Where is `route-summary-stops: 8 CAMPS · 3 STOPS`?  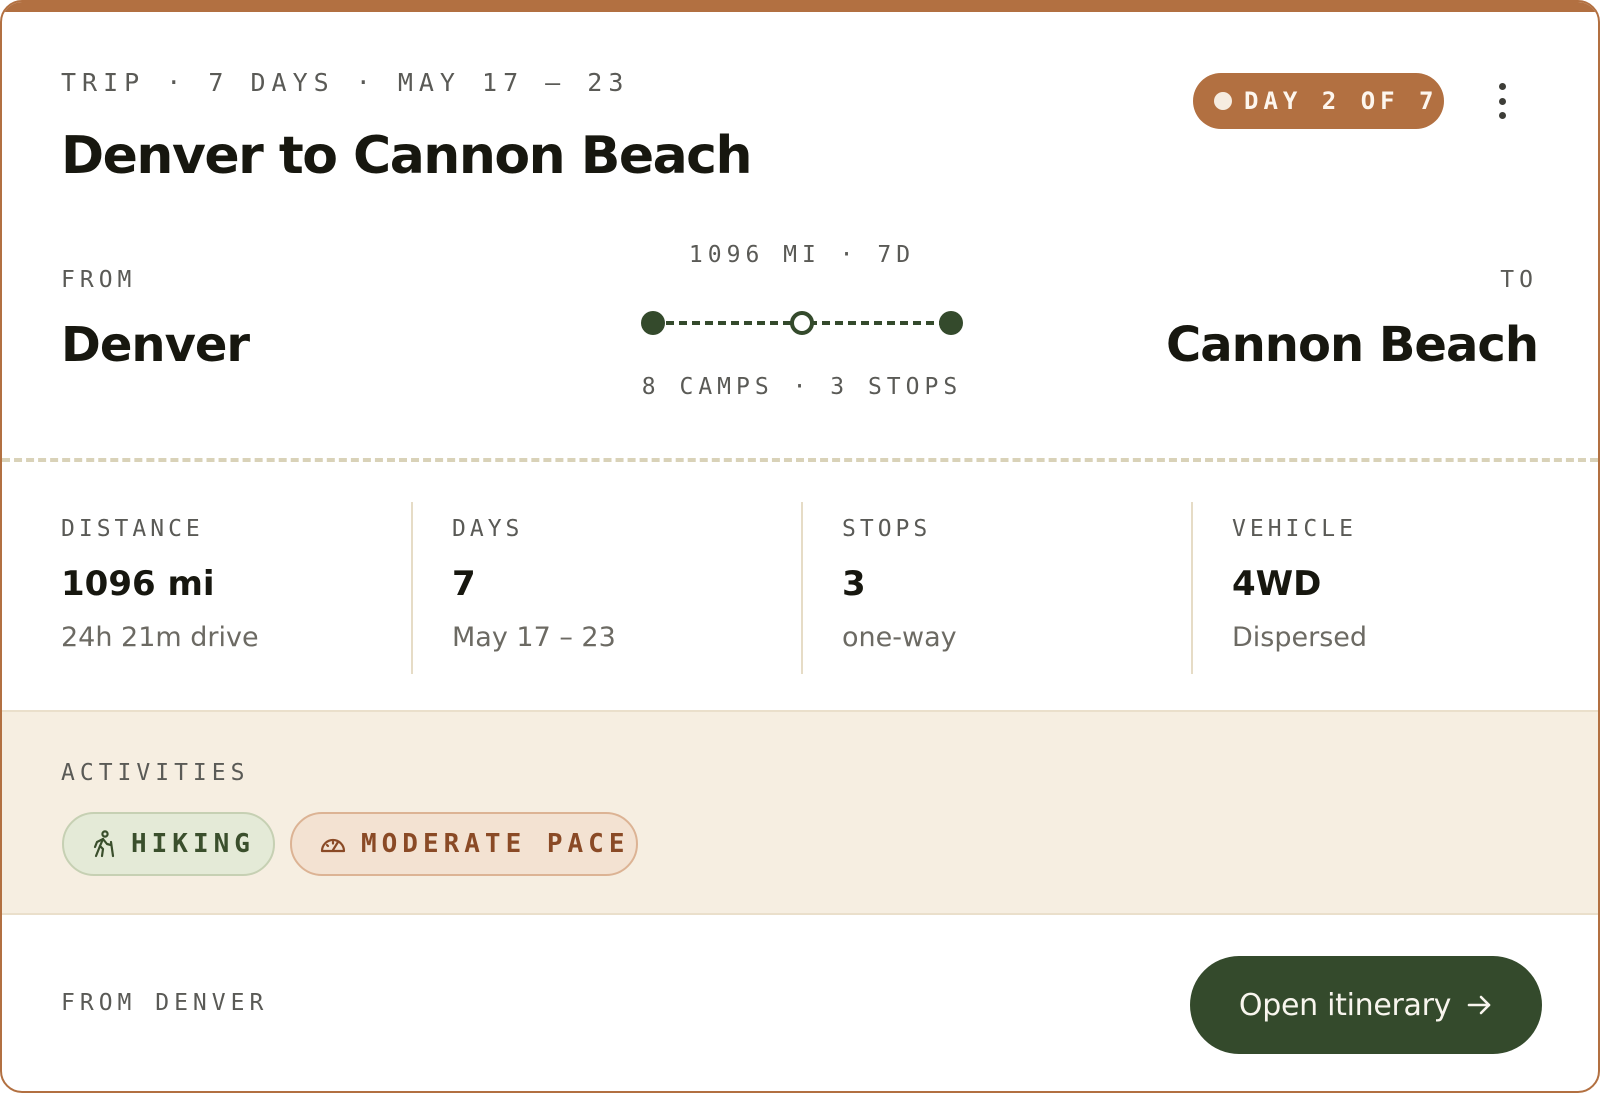 route-summary-stops: 8 CAMPS · 3 STOPS is located at coordinates (802, 387).